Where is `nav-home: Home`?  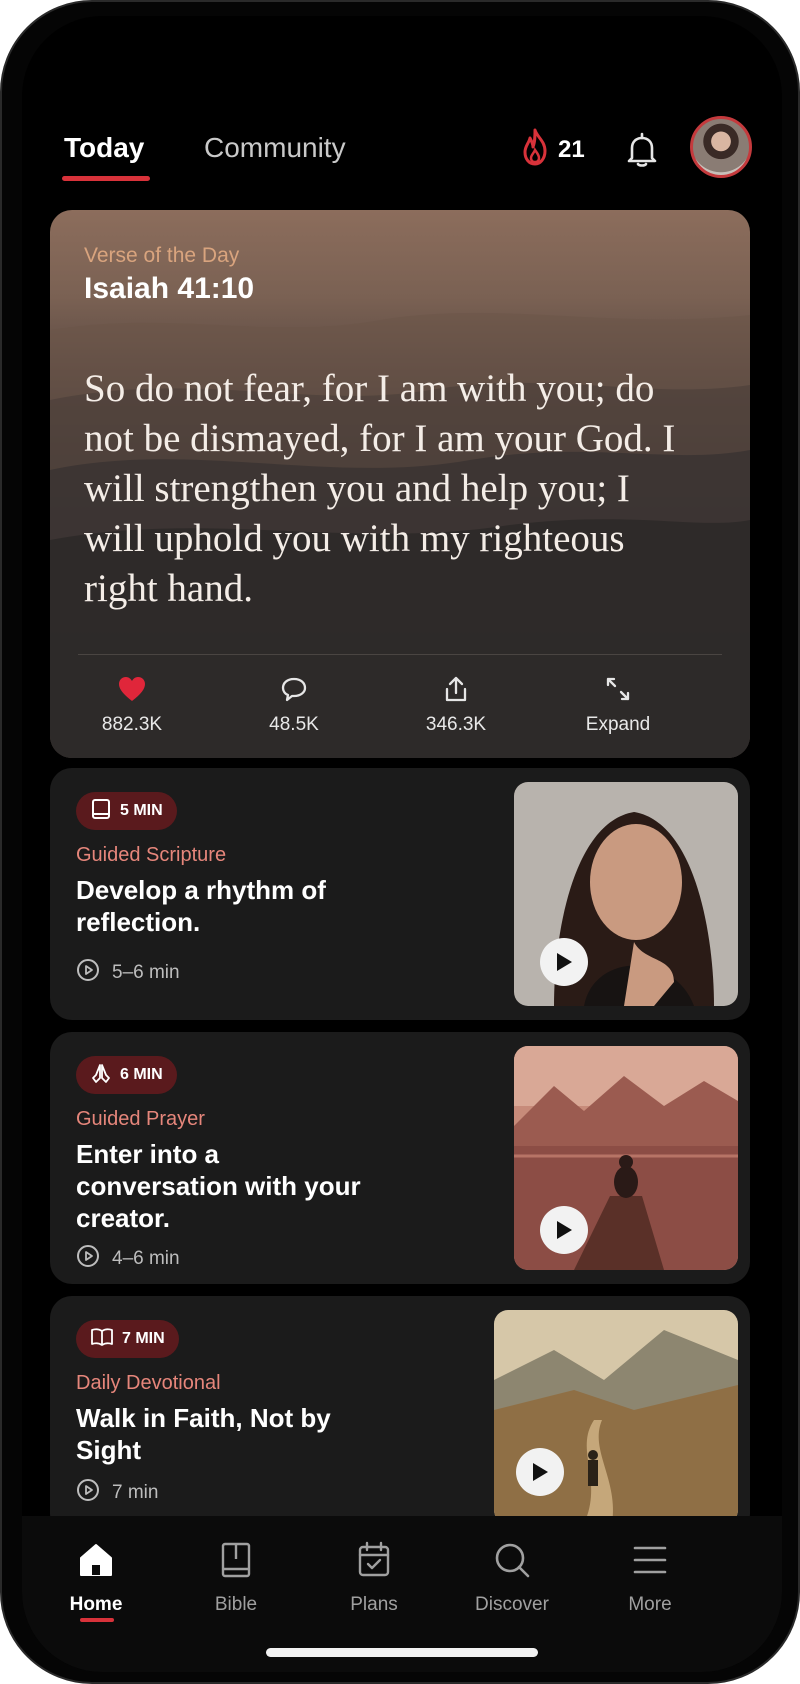
nav-home: Home is located at coordinates (96, 1577).